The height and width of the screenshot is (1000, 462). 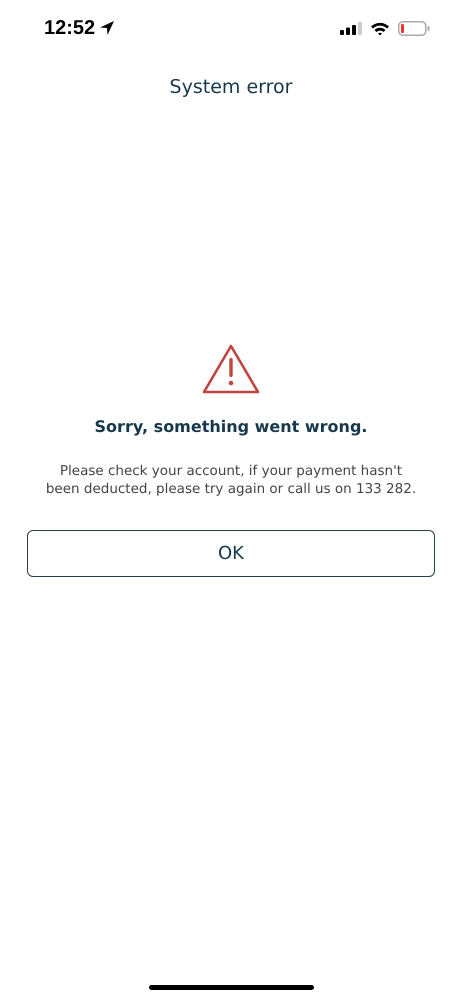 I want to click on signal-icon, so click(x=351, y=28).